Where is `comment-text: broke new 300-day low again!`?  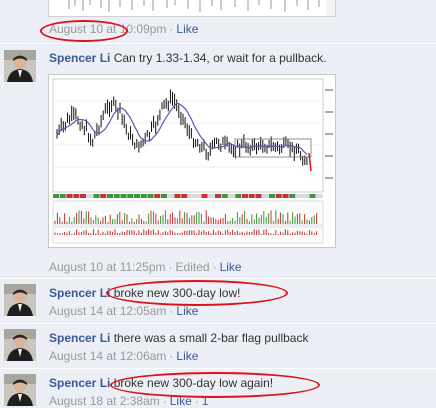
comment-text: broke new 300-day low again! is located at coordinates (193, 383).